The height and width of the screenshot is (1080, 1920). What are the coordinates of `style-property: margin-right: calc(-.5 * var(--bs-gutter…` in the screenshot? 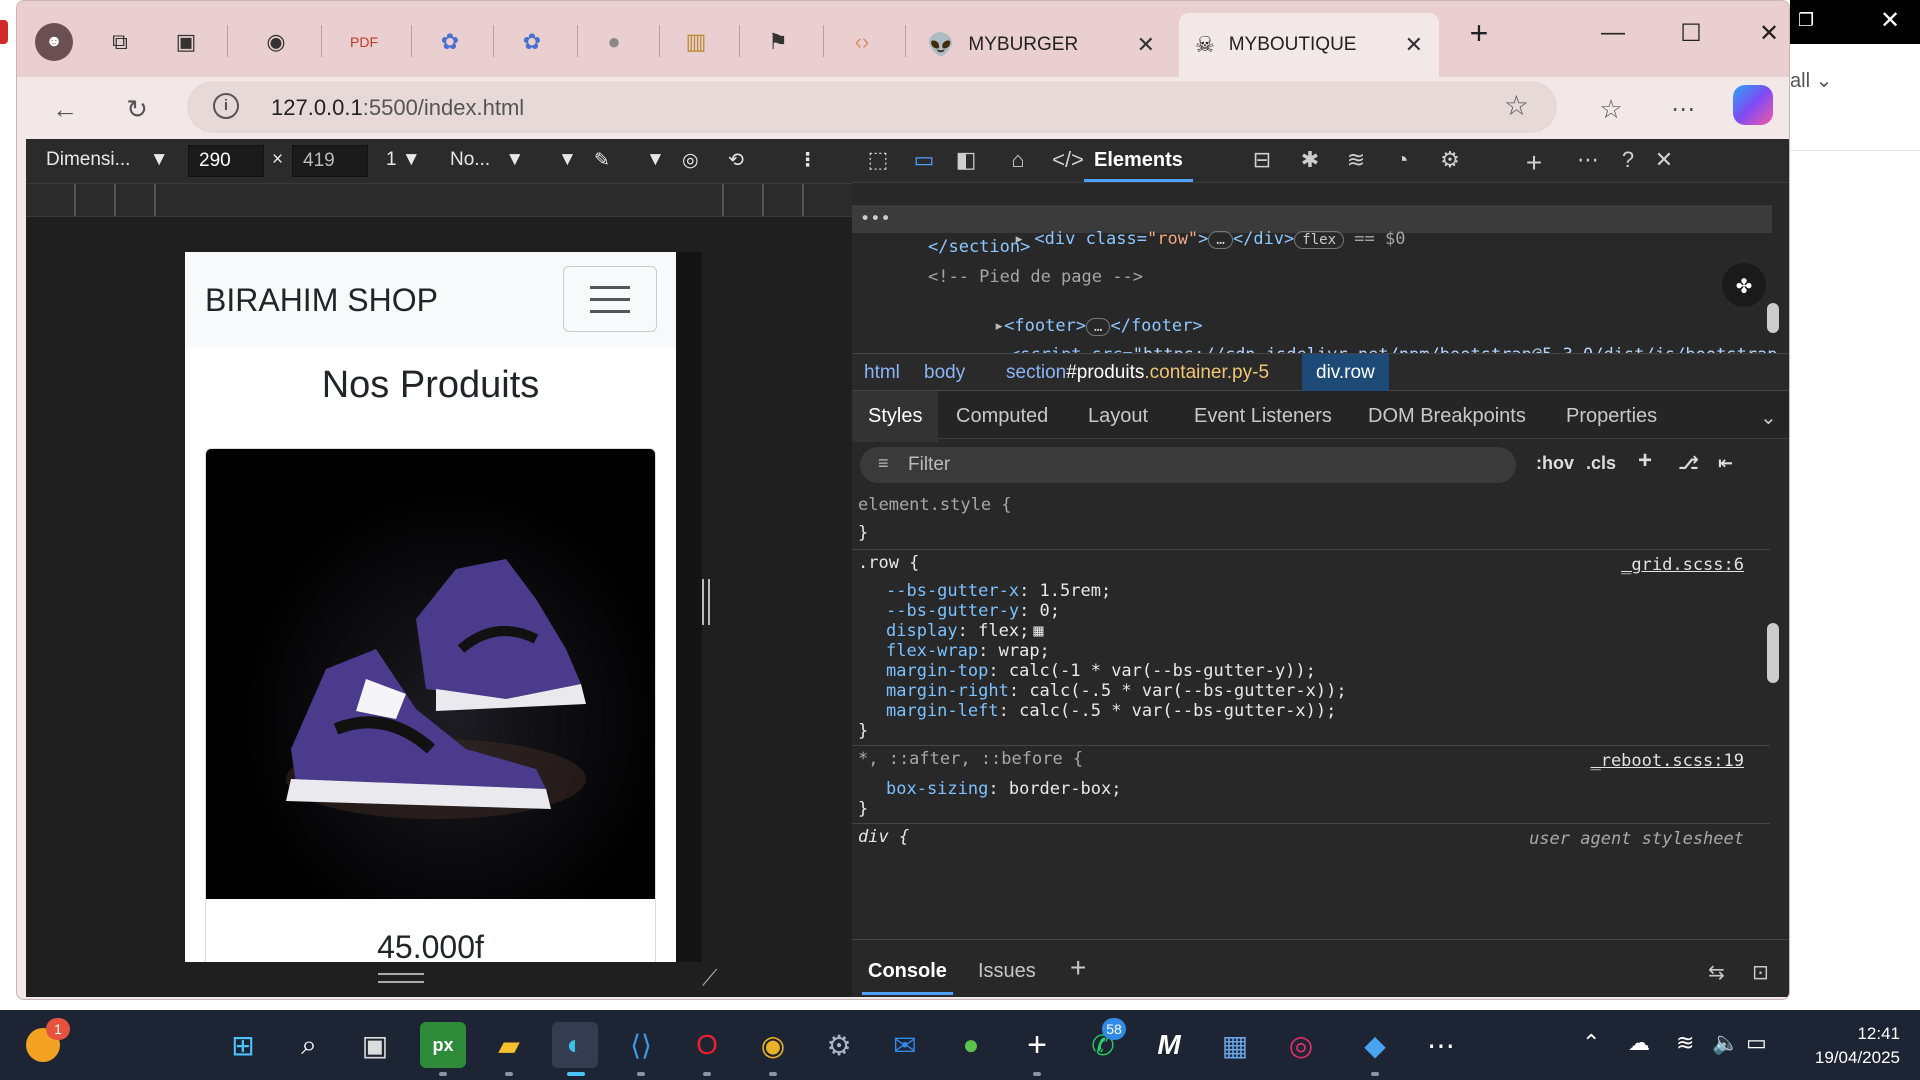 It's located at (1116, 691).